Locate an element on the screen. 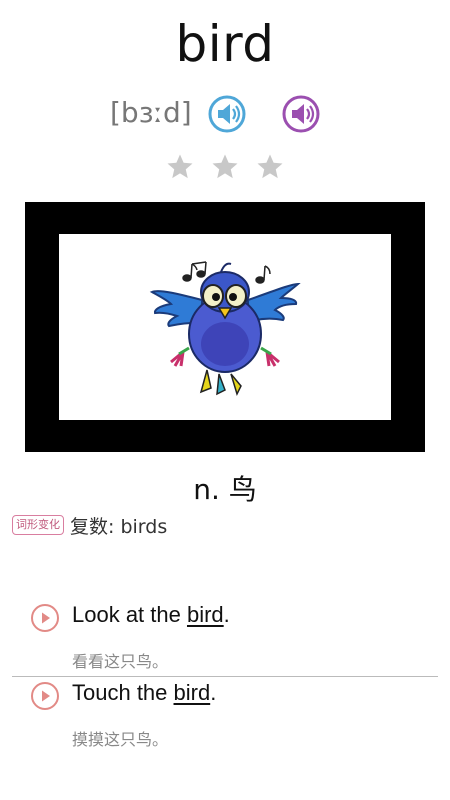 This screenshot has height=800, width=450. word-forms-text: 复数: birds is located at coordinates (119, 526).